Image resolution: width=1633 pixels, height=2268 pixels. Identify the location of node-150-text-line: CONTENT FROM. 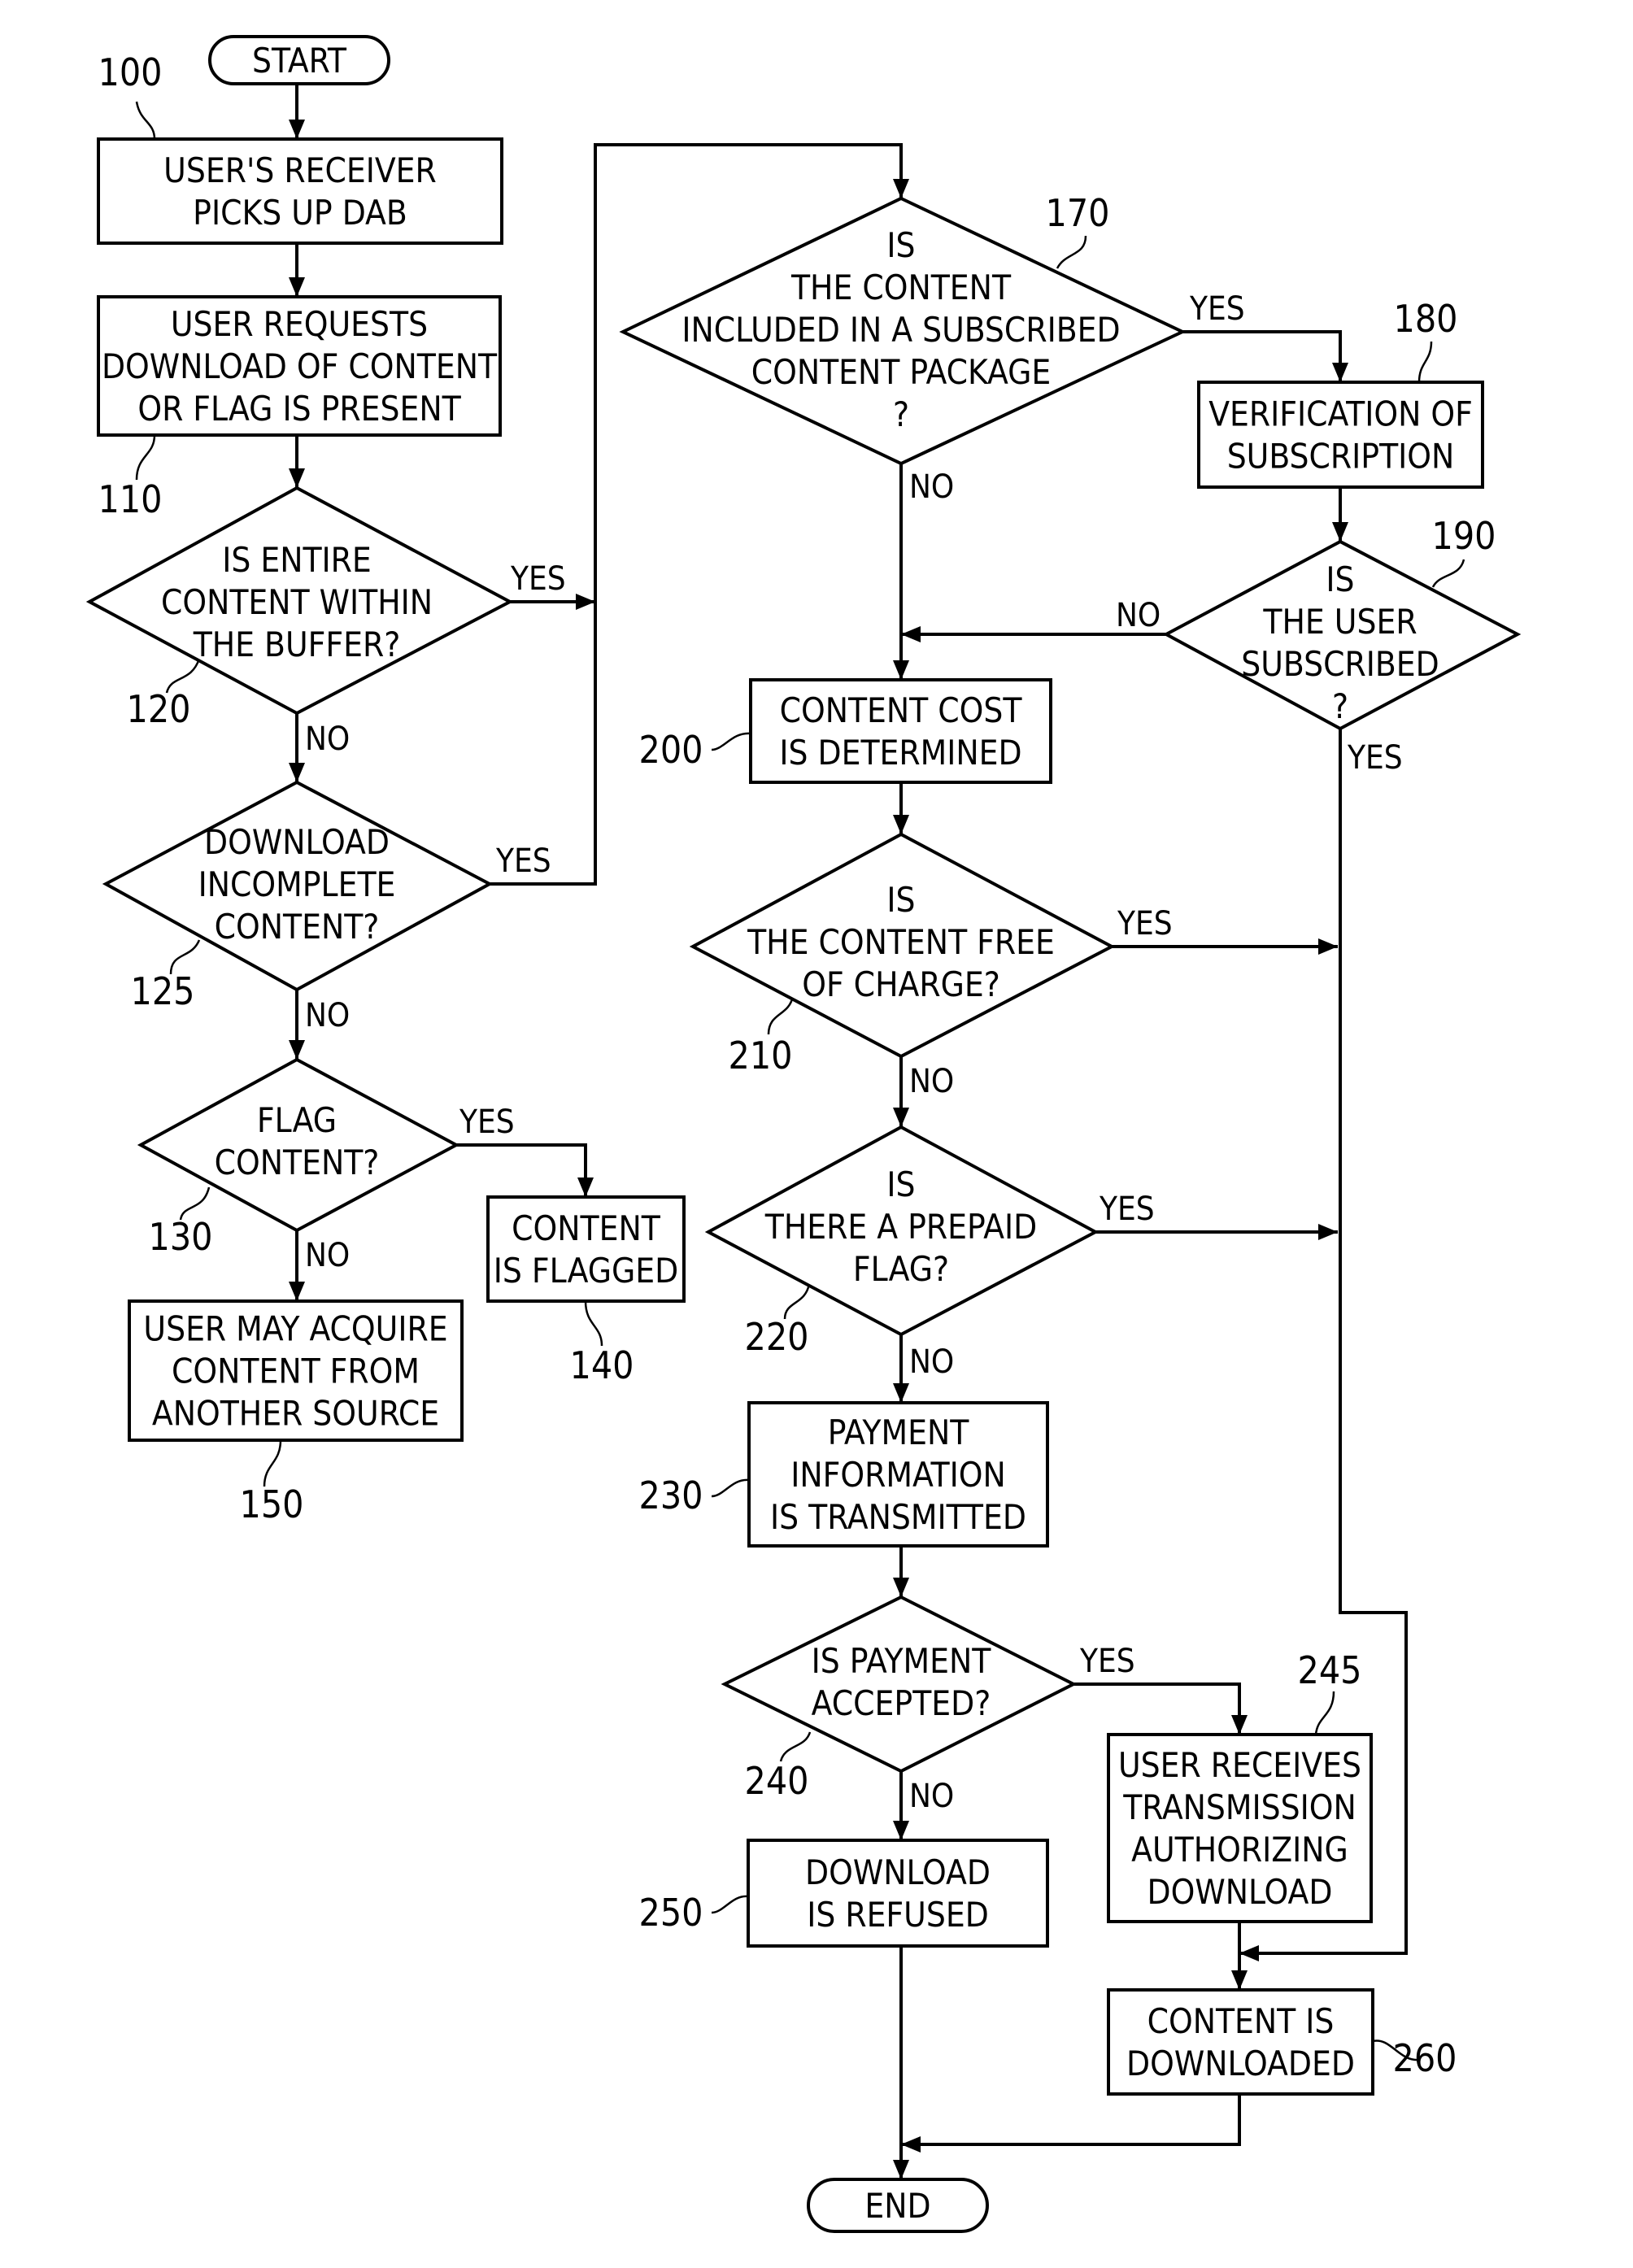
(296, 1371).